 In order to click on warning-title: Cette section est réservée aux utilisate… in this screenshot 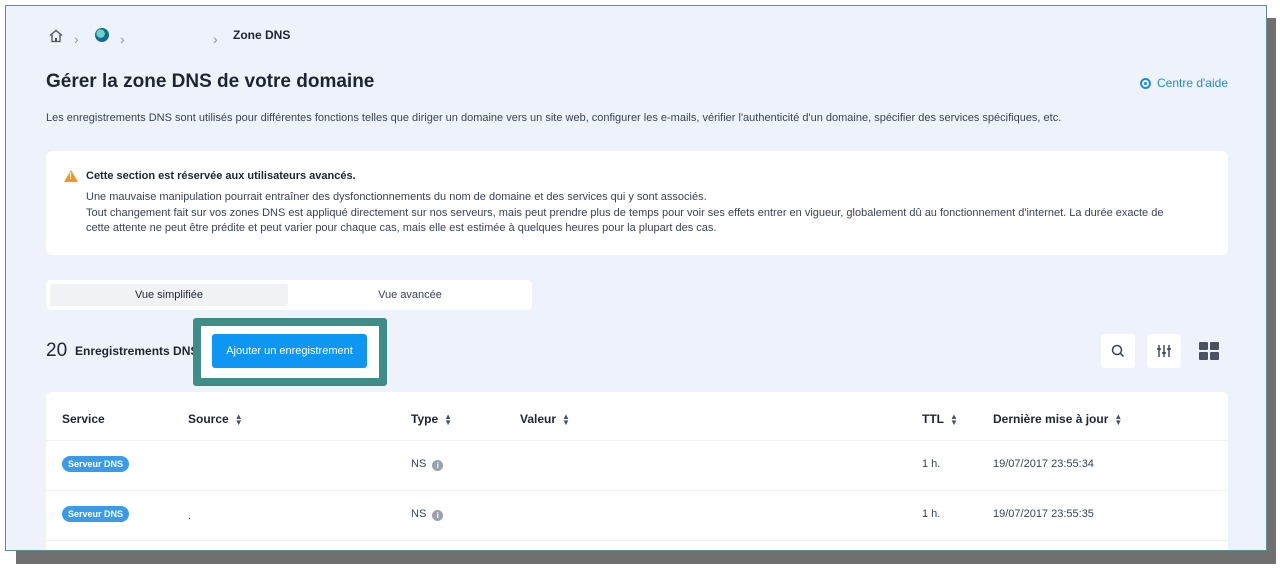, I will do `click(221, 176)`.